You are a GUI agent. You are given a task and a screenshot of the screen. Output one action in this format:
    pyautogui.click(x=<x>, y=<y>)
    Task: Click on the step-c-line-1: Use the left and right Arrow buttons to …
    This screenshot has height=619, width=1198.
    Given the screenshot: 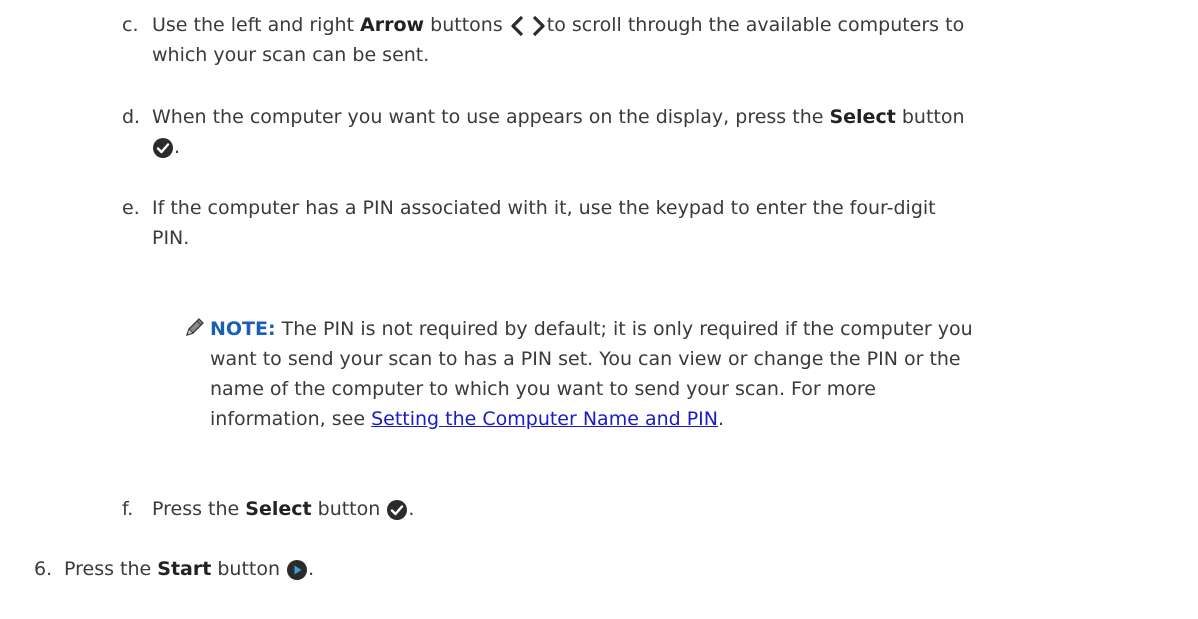 What is the action you would take?
    pyautogui.click(x=558, y=26)
    